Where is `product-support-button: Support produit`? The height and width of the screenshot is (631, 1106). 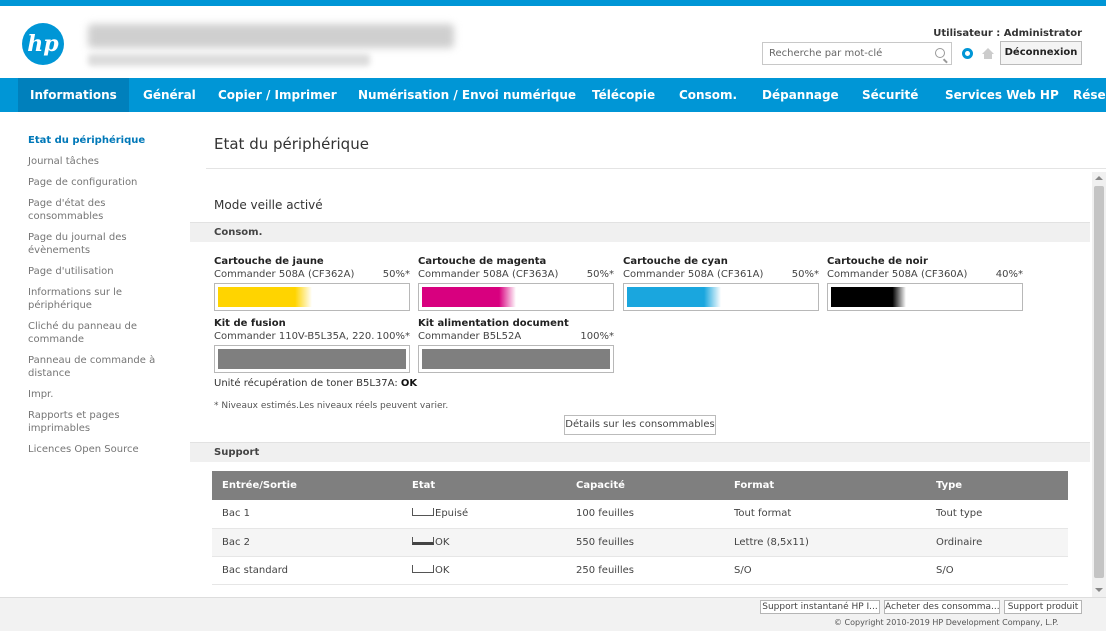 product-support-button: Support produit is located at coordinates (1043, 607).